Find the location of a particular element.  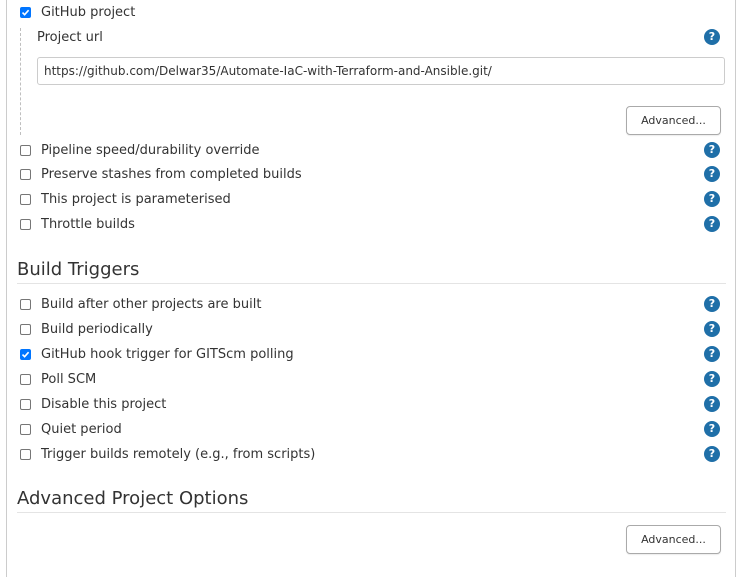

throttle-builds-checkbox is located at coordinates (25, 224).